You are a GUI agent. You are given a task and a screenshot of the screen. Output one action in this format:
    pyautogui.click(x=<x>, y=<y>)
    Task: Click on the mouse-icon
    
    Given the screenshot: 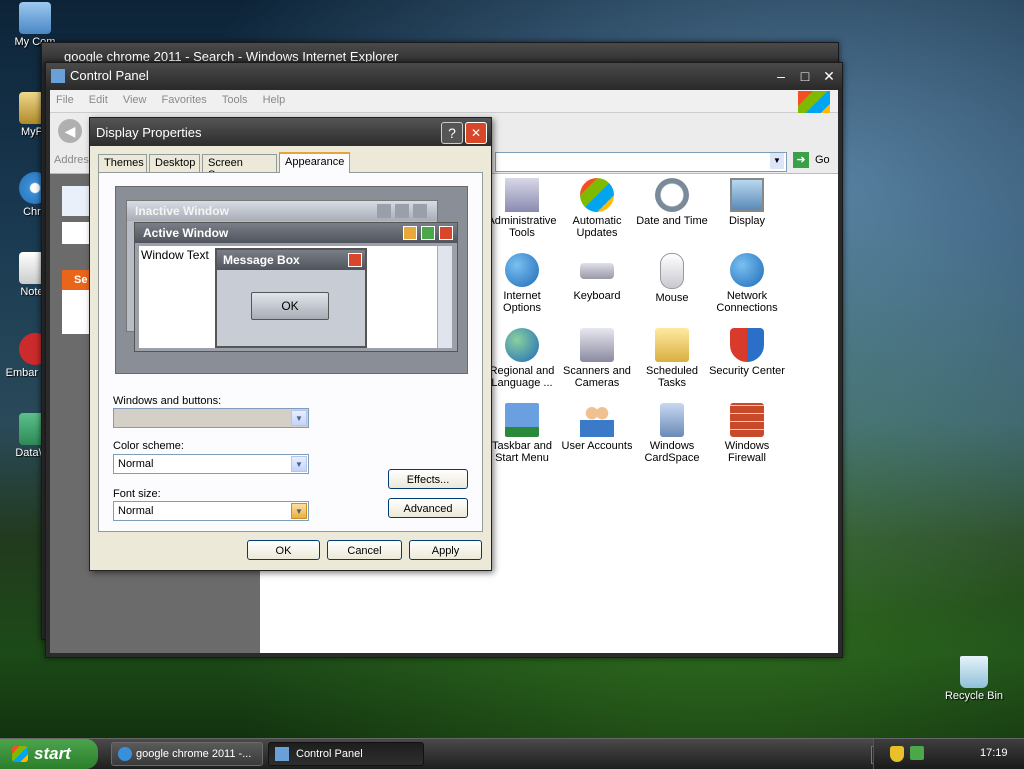 What is the action you would take?
    pyautogui.click(x=672, y=271)
    